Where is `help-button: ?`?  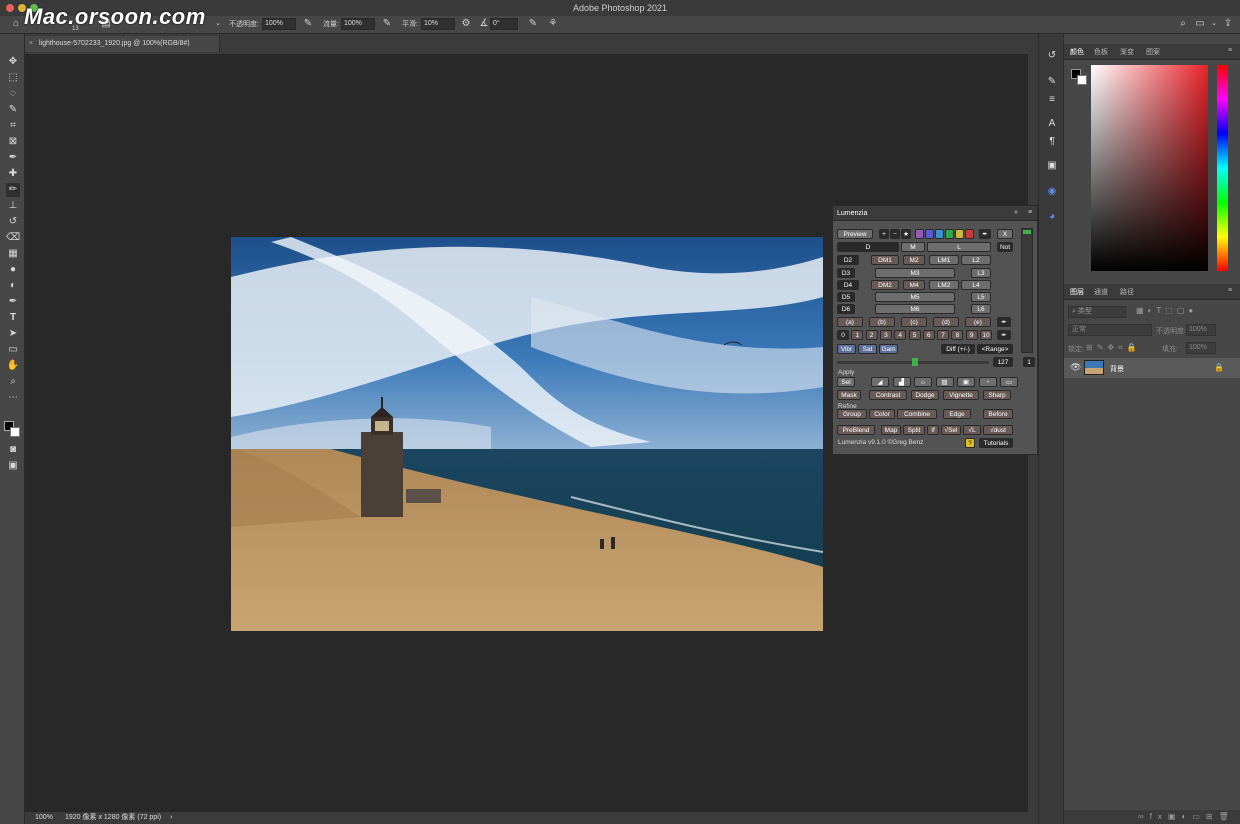
help-button: ? is located at coordinates (970, 443).